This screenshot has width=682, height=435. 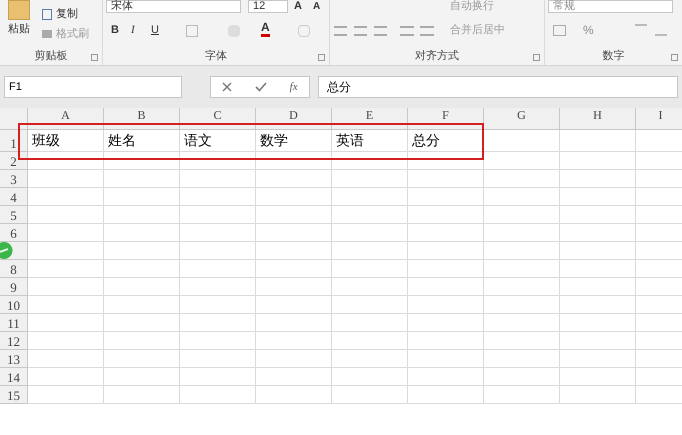 What do you see at coordinates (218, 119) in the screenshot?
I see `column-header: C` at bounding box center [218, 119].